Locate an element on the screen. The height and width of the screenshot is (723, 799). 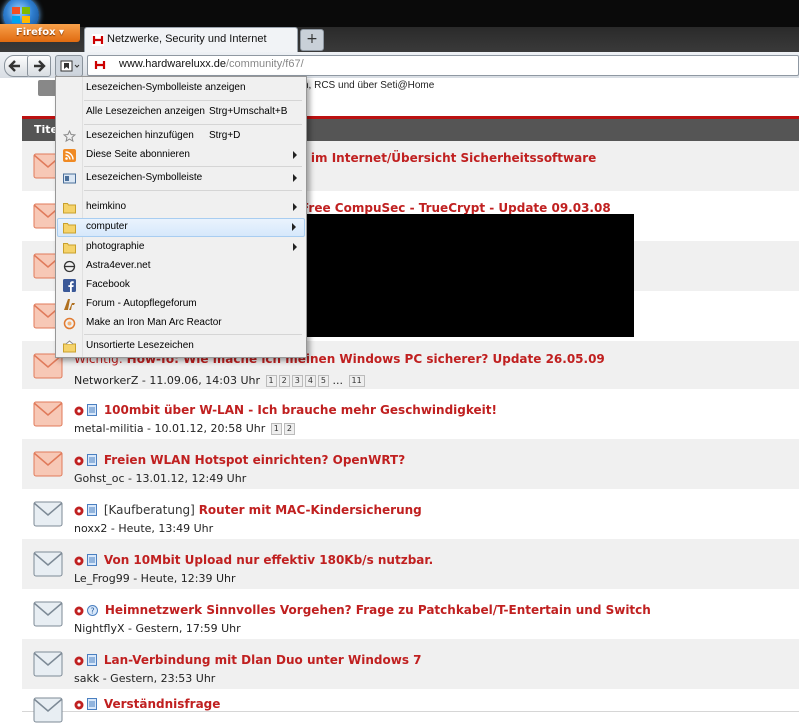
forum-description: n, RCS und über Seti@Home is located at coordinates (369, 85).